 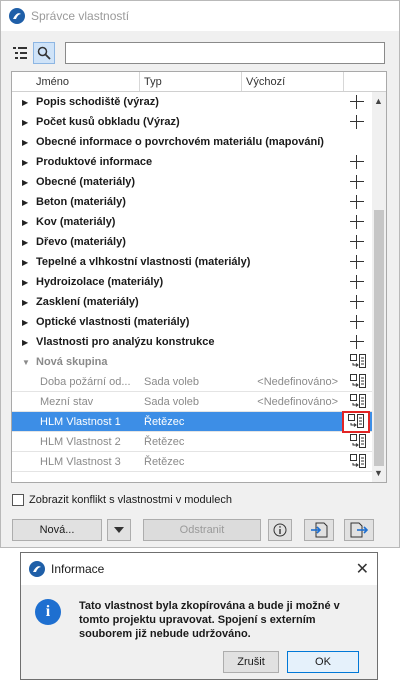 I want to click on info-icon, so click(x=280, y=530).